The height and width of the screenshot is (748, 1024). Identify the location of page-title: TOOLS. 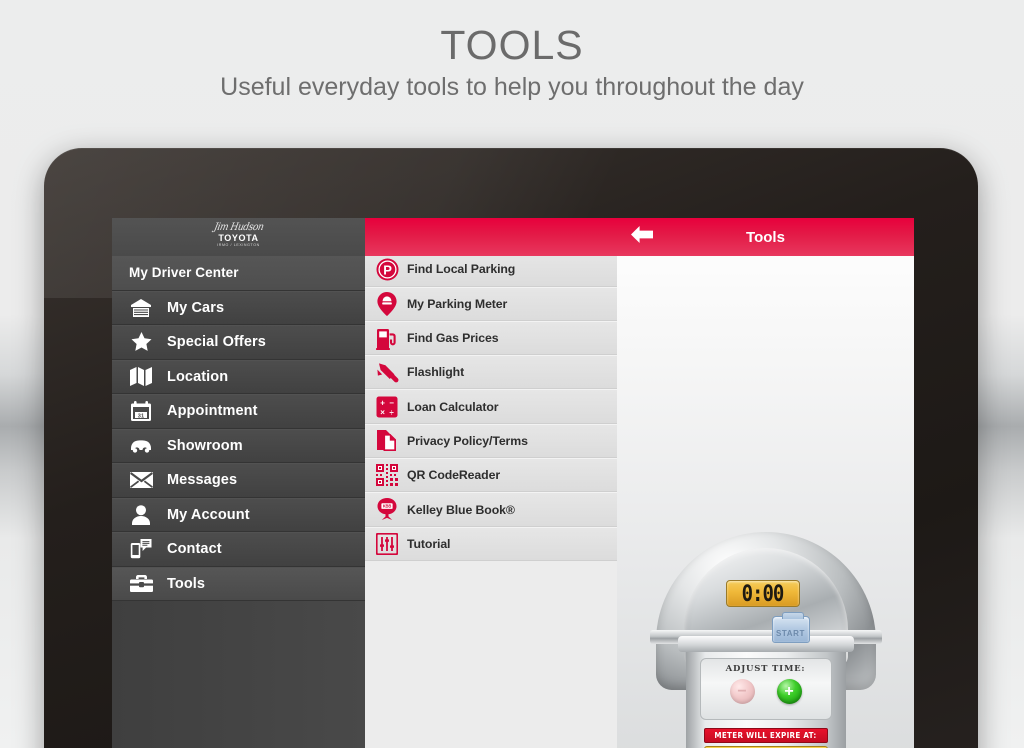
(512, 45).